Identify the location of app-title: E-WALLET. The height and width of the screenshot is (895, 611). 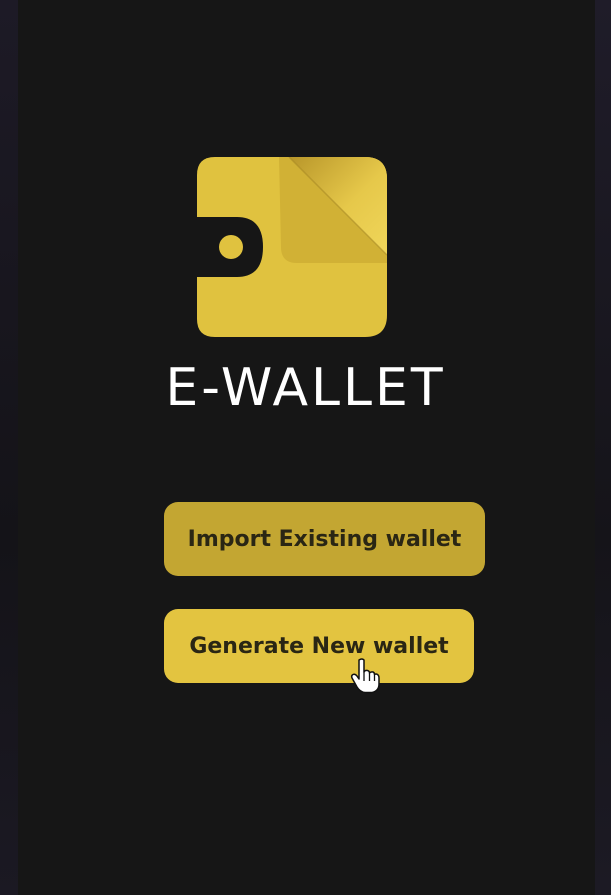
(305, 388).